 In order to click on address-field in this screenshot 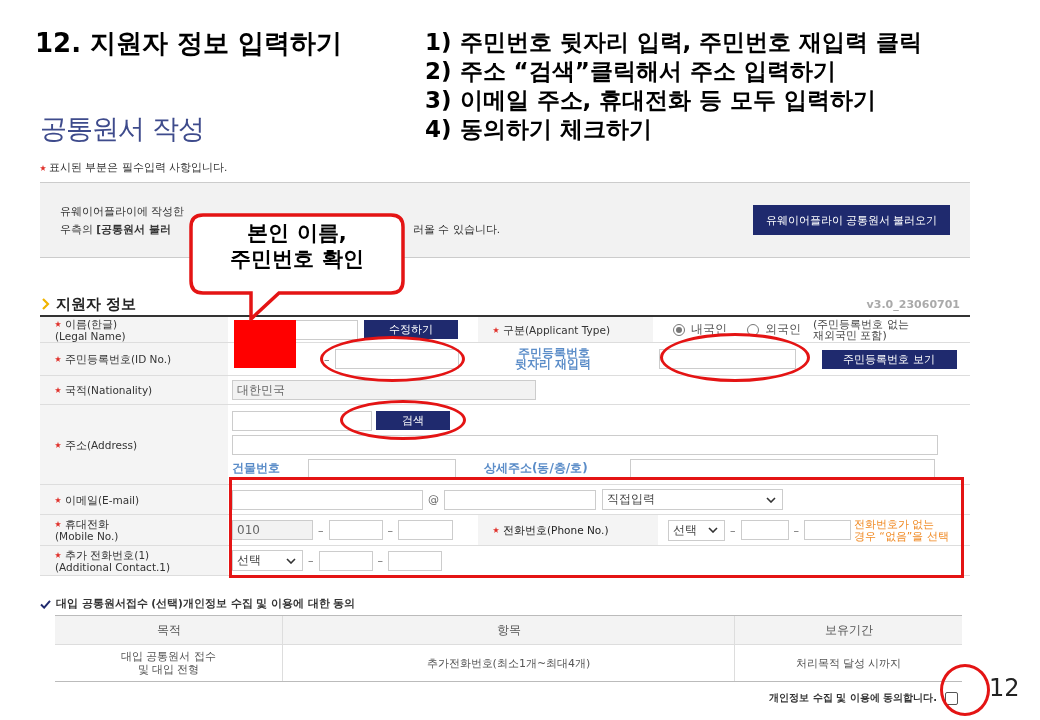, I will do `click(585, 444)`.